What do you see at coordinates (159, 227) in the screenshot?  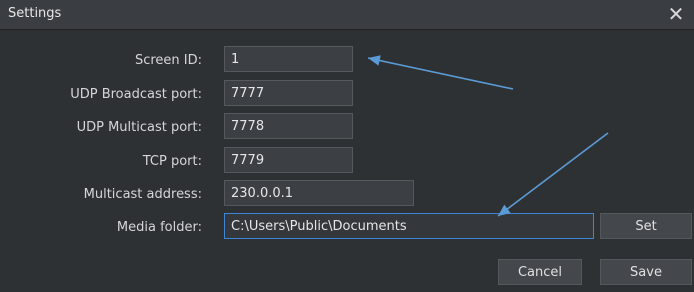 I see `media-folder-label: Media folder:` at bounding box center [159, 227].